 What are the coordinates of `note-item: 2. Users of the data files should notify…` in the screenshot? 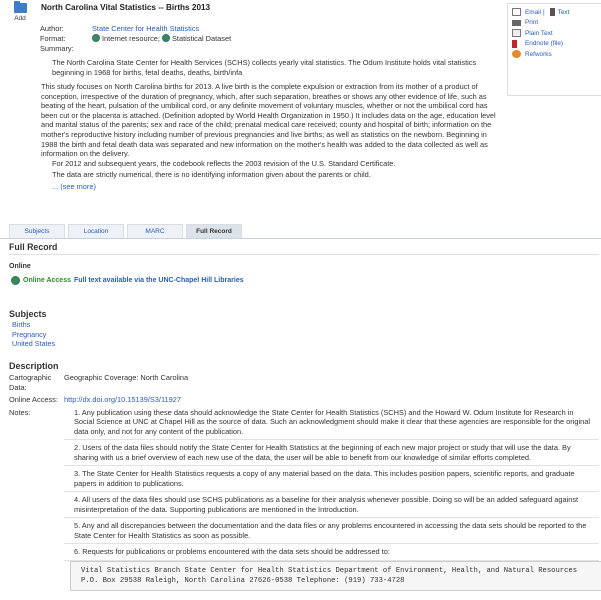 It's located at (331, 453).